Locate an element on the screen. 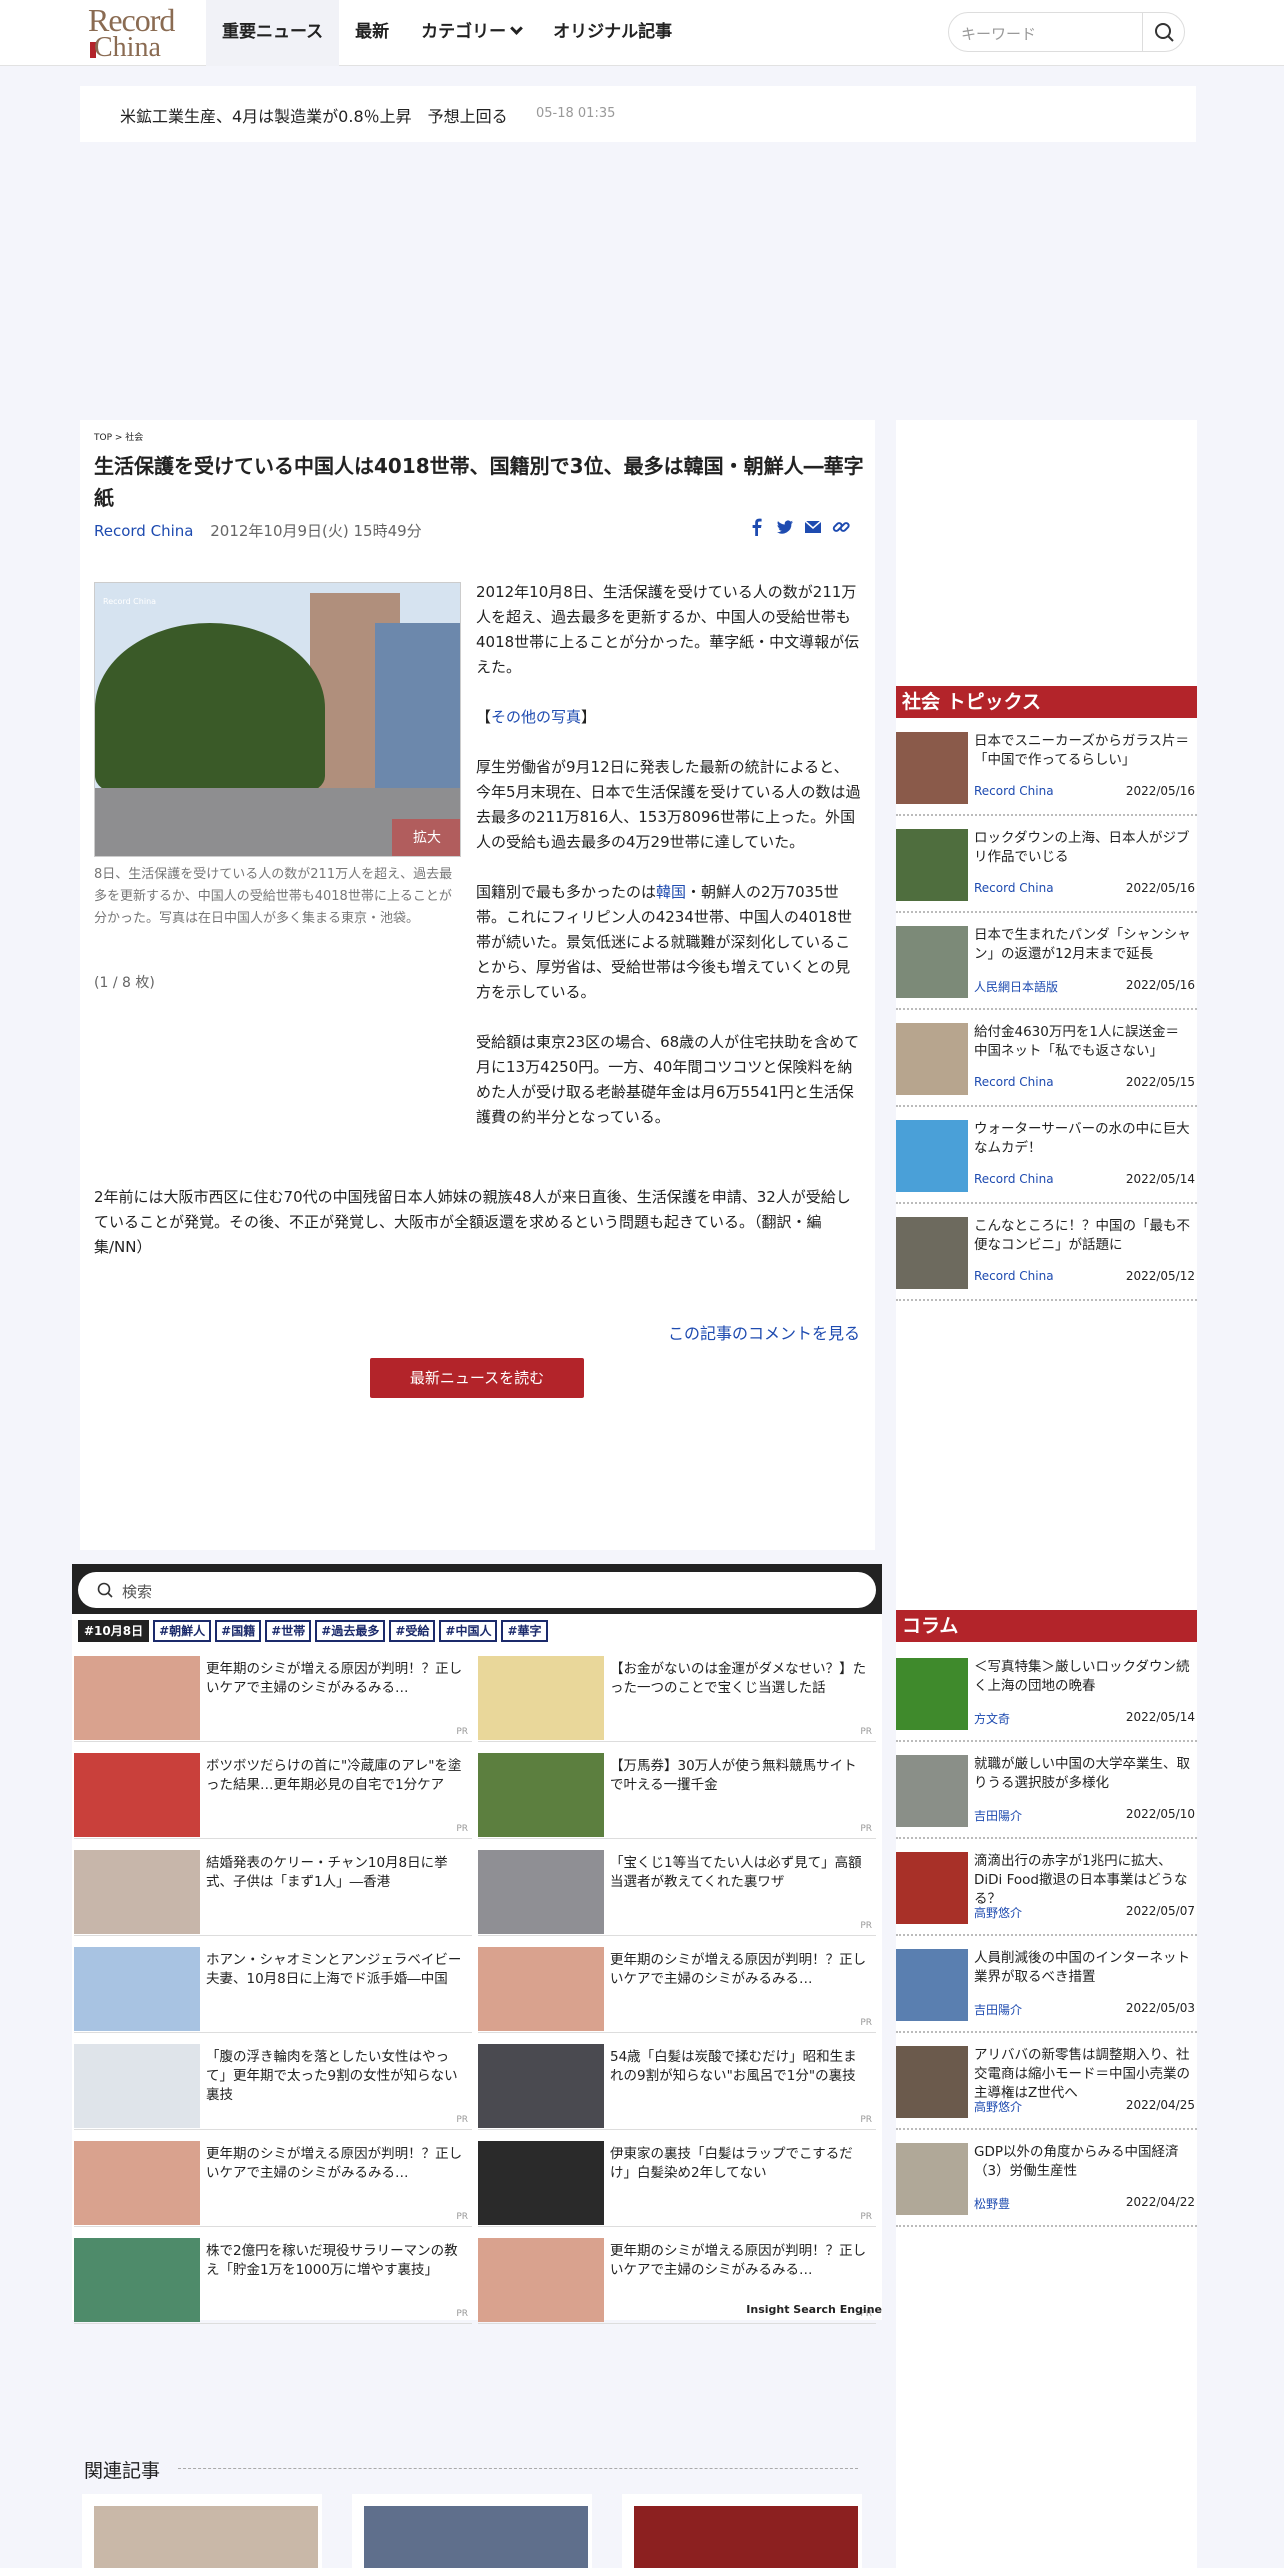 This screenshot has height=2568, width=1284. ise-search-input: 検索 is located at coordinates (477, 1590).